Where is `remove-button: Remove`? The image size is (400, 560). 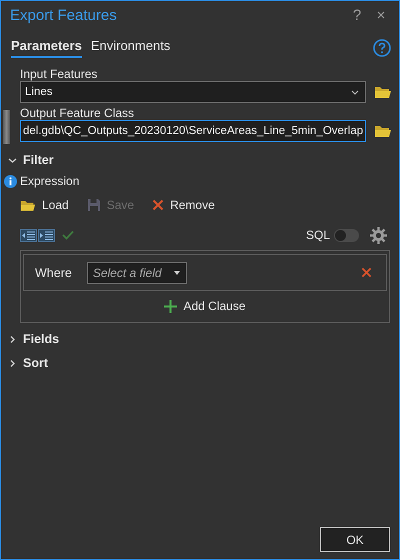
remove-button: Remove is located at coordinates (183, 205).